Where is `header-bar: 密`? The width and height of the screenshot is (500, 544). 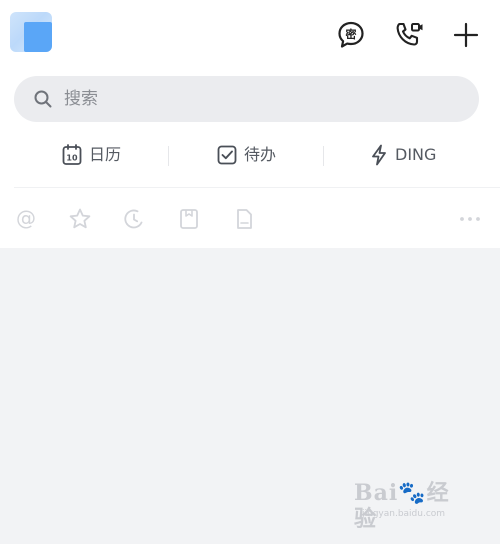 header-bar: 密 is located at coordinates (250, 35).